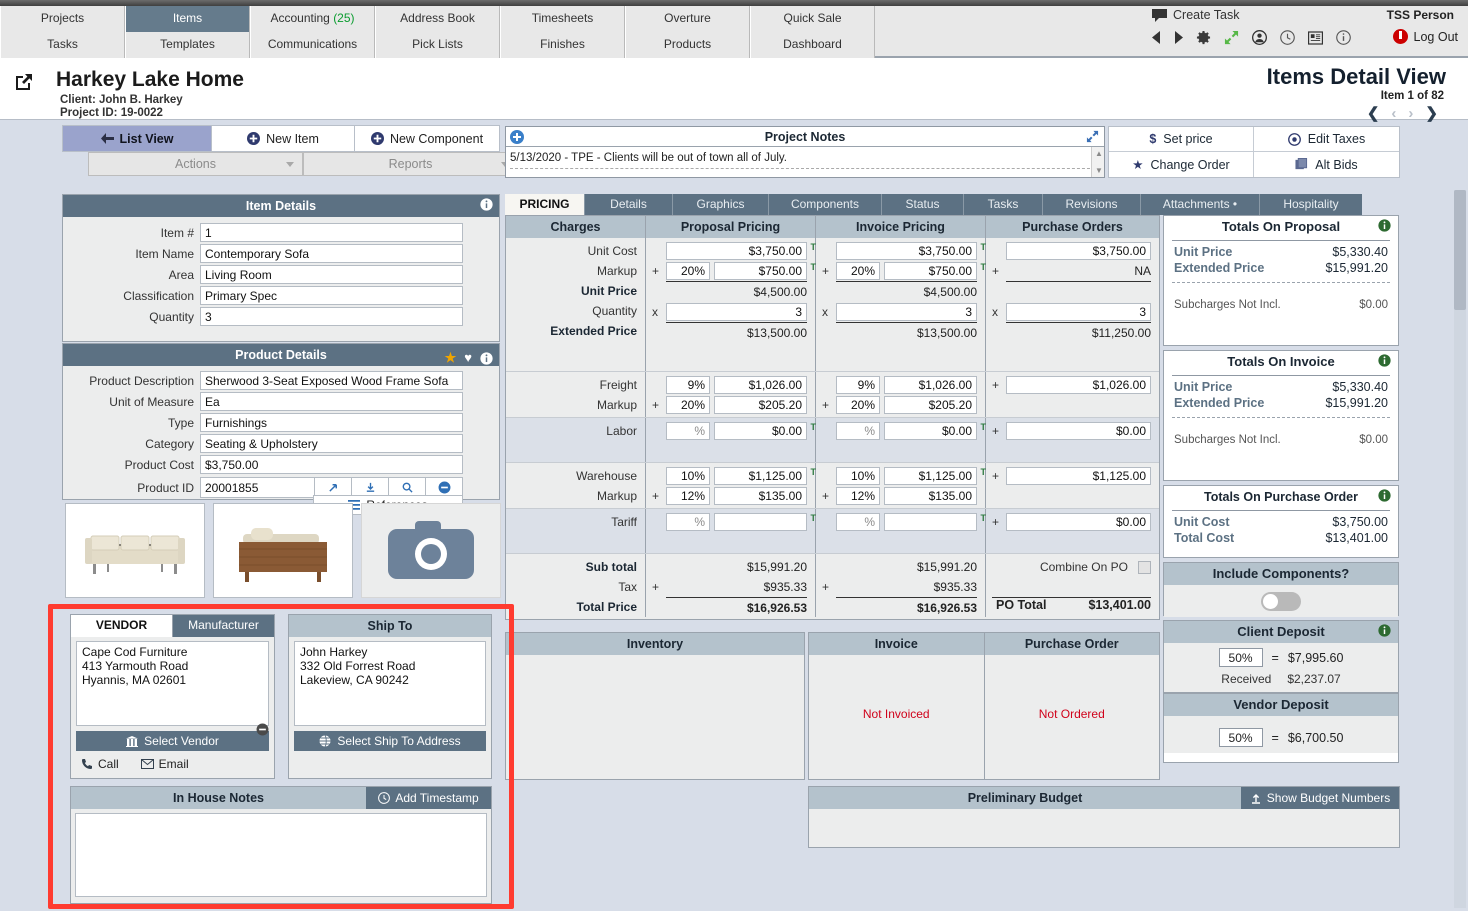 The image size is (1468, 911). I want to click on select-ship-to-address-button: Select Ship To Address, so click(390, 741).